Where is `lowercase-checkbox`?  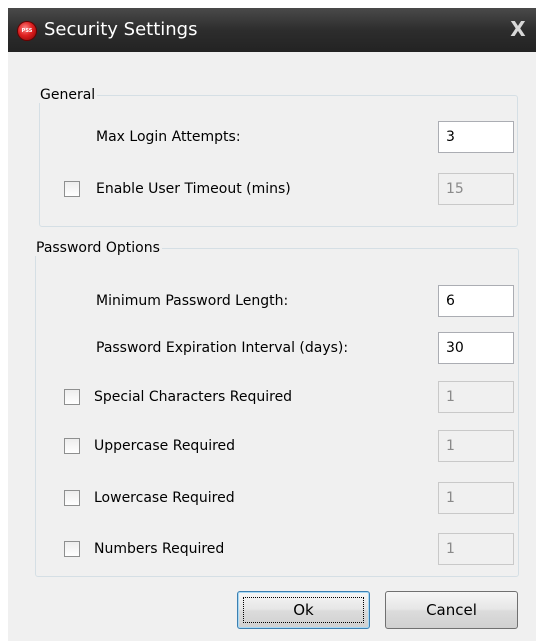
lowercase-checkbox is located at coordinates (72, 498).